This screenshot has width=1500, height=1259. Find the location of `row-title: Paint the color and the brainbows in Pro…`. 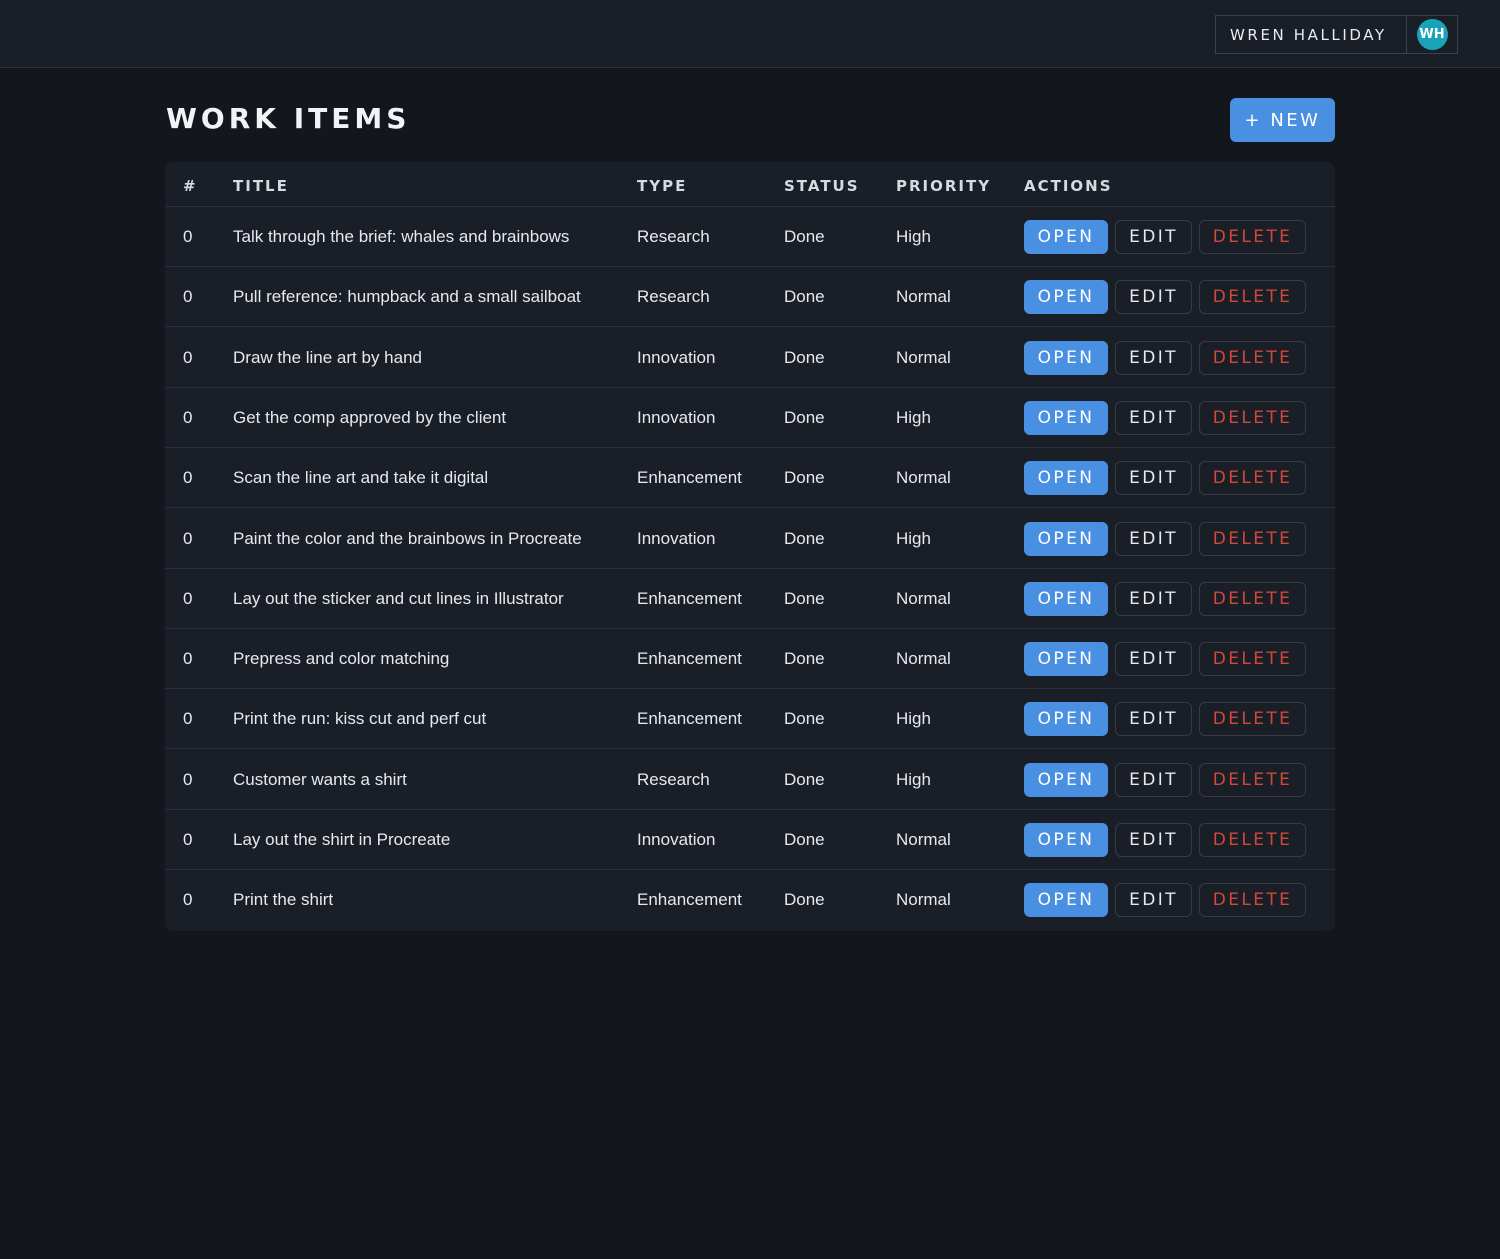

row-title: Paint the color and the brainbows in Pro… is located at coordinates (407, 538).